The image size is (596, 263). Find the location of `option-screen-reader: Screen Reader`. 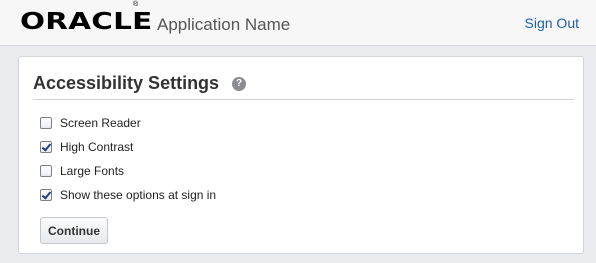

option-screen-reader: Screen Reader is located at coordinates (90, 123).